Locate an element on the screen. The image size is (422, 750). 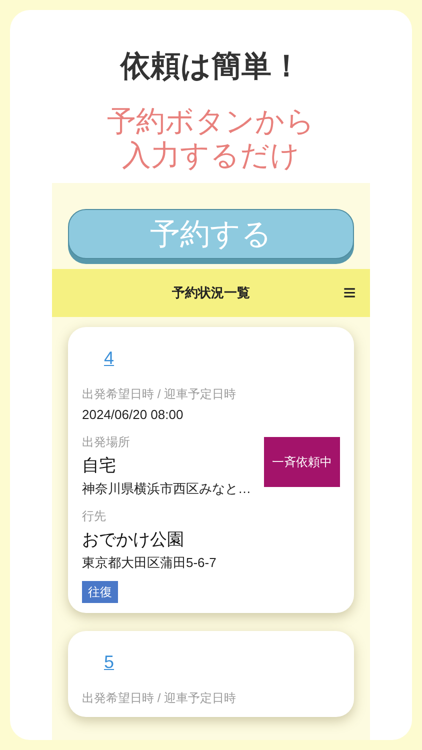
header-title: 予約状況一覧 is located at coordinates (211, 293).